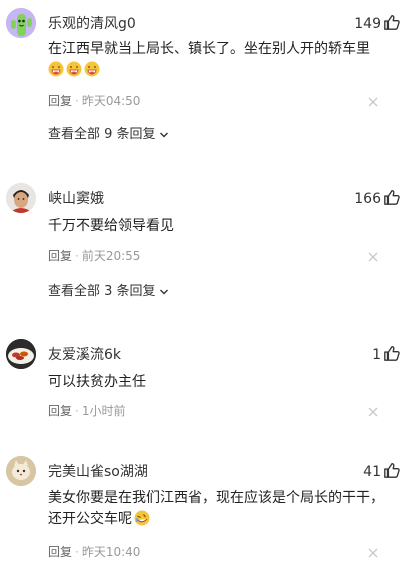 This screenshot has width=405, height=561. Describe the element at coordinates (76, 199) in the screenshot. I see `username: 峡山窦娥` at that location.